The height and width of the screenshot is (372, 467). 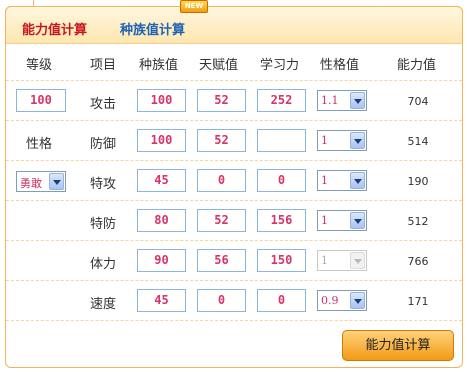 What do you see at coordinates (330, 100) in the screenshot?
I see `modifier-value: 1.1` at bounding box center [330, 100].